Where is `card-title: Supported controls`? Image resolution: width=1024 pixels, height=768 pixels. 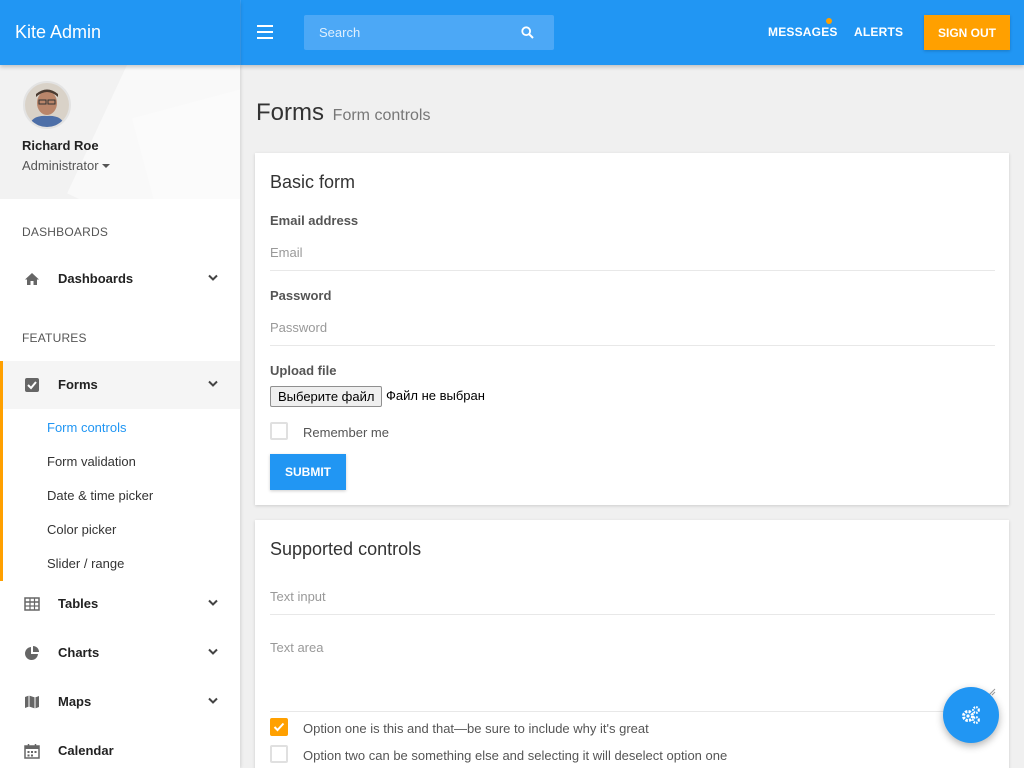
card-title: Supported controls is located at coordinates (346, 549).